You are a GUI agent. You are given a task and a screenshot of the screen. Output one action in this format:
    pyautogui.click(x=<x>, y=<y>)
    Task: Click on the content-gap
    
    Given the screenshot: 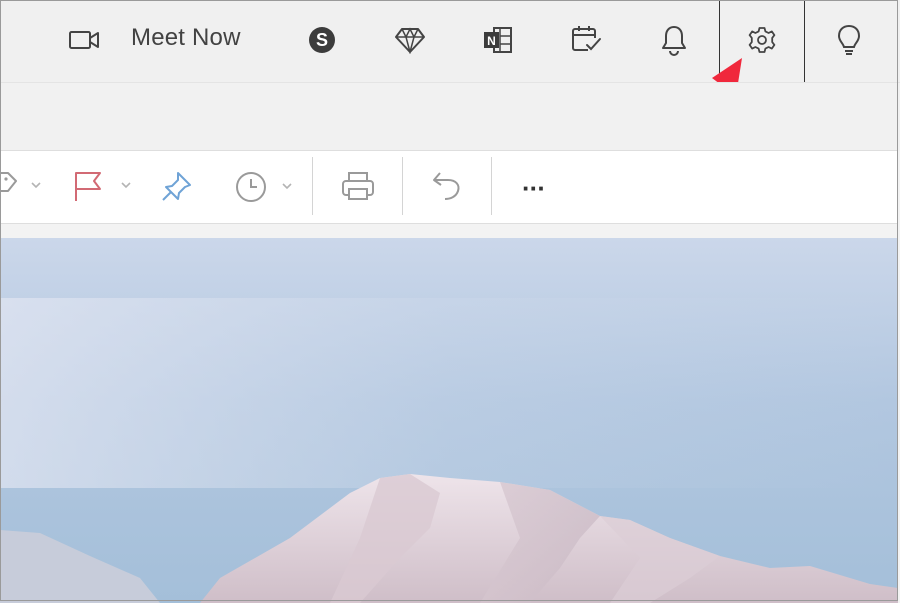 What is the action you would take?
    pyautogui.click(x=450, y=231)
    